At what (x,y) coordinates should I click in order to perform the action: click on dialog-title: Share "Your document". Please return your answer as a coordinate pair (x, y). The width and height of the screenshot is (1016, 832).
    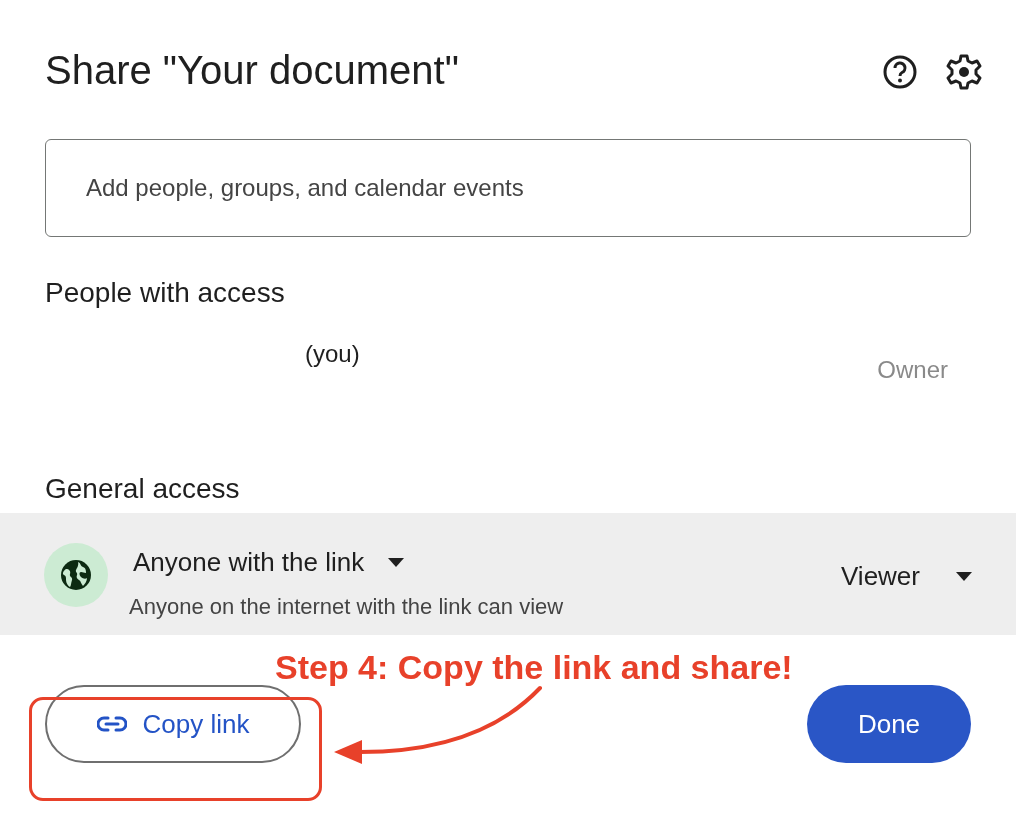
    Looking at the image, I should click on (252, 70).